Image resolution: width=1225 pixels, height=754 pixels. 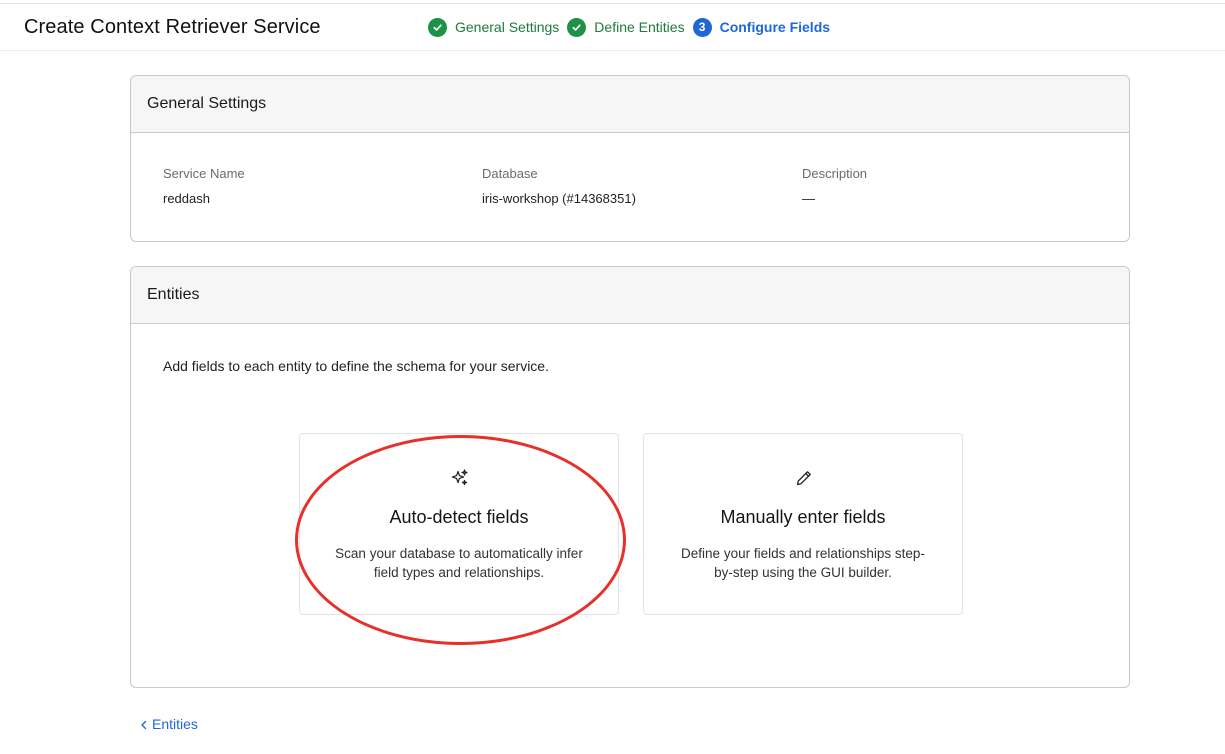 I want to click on field-value: reddash, so click(x=186, y=198).